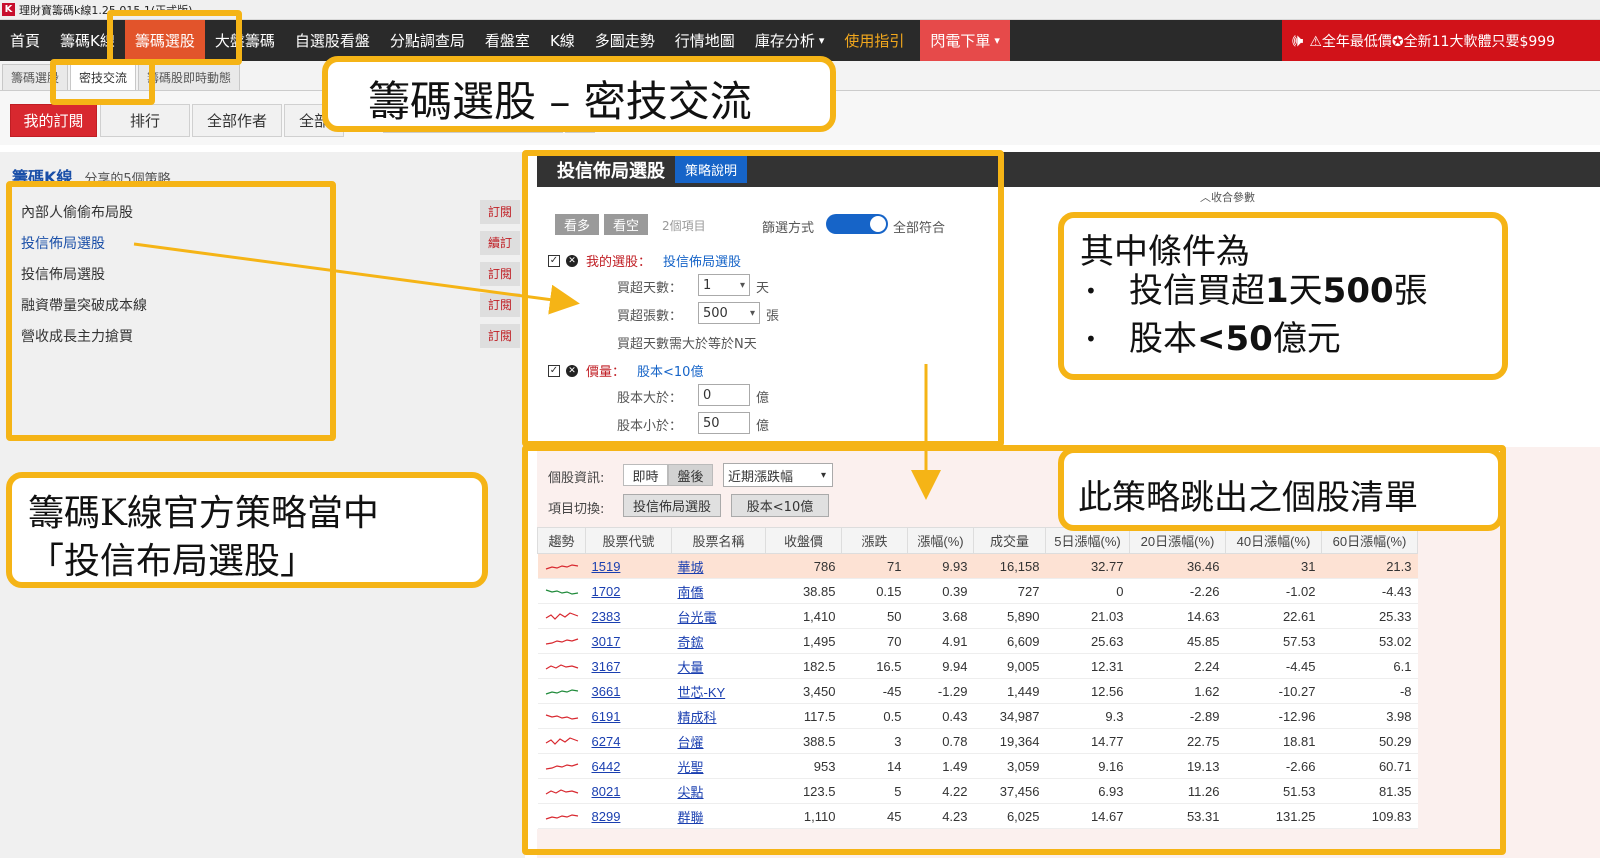 Image resolution: width=1600 pixels, height=858 pixels. What do you see at coordinates (1277, 291) in the screenshot?
I see `bullet-number: 1` at bounding box center [1277, 291].